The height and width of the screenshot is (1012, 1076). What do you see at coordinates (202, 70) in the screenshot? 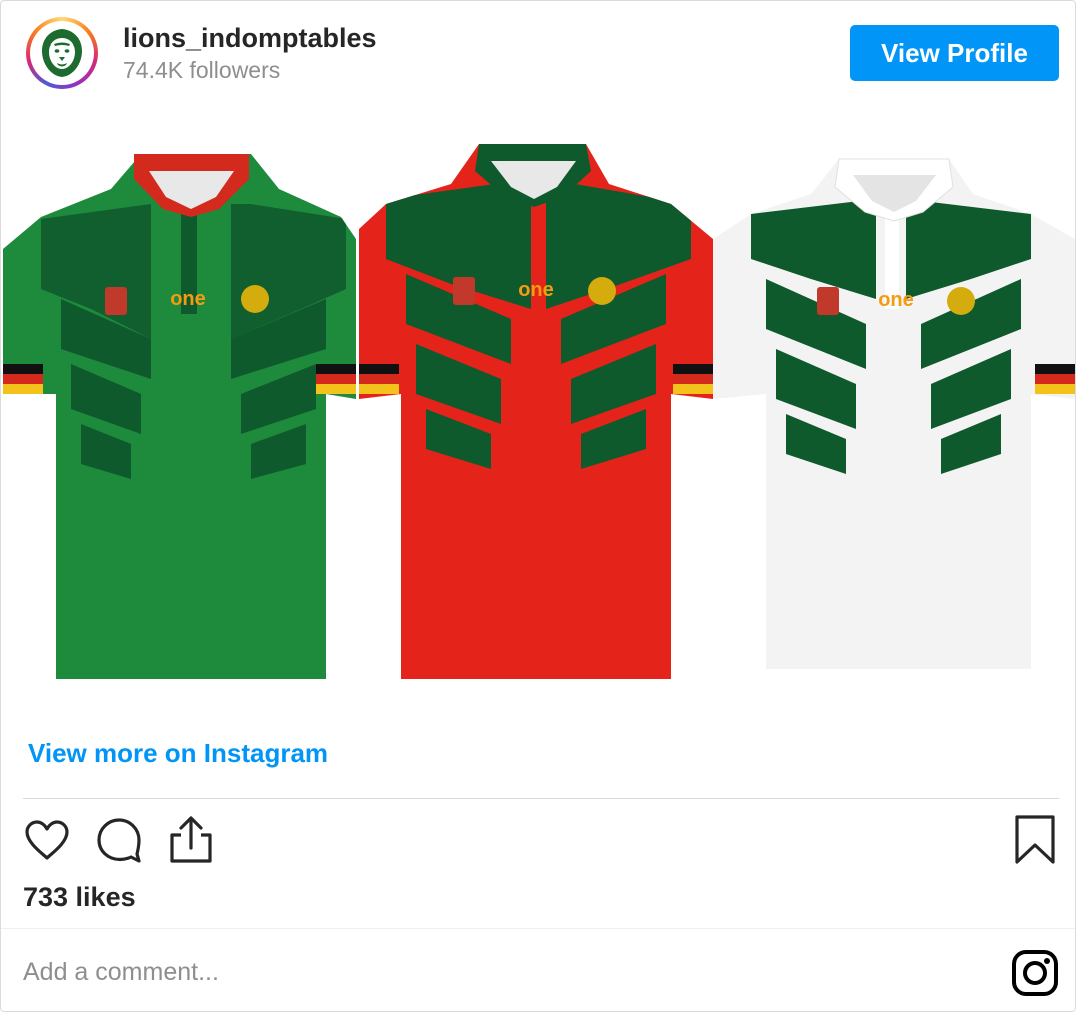
I see `followers-count: 74.4K followers` at bounding box center [202, 70].